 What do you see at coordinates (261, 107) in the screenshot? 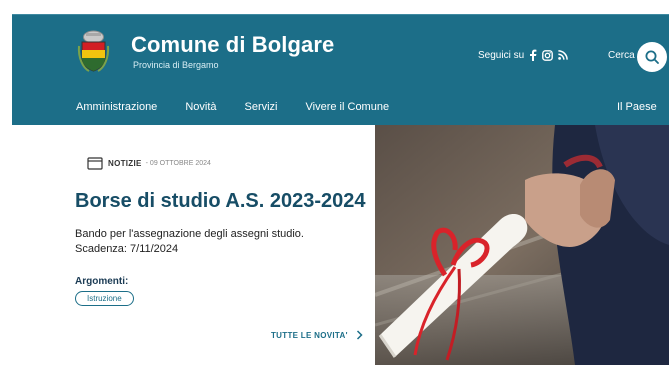
I see `nav-item-servizi: Servizi` at bounding box center [261, 107].